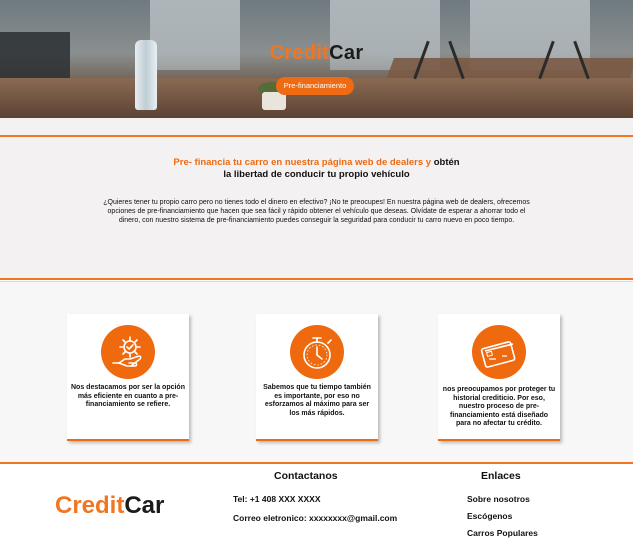 Image resolution: width=633 pixels, height=544 pixels. I want to click on credit-card-icon, so click(499, 352).